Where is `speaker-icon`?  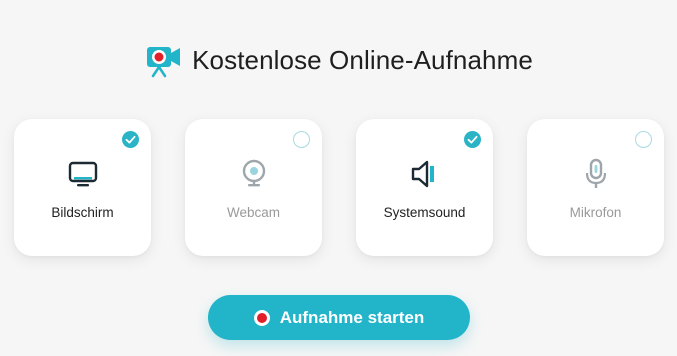 speaker-icon is located at coordinates (422, 174).